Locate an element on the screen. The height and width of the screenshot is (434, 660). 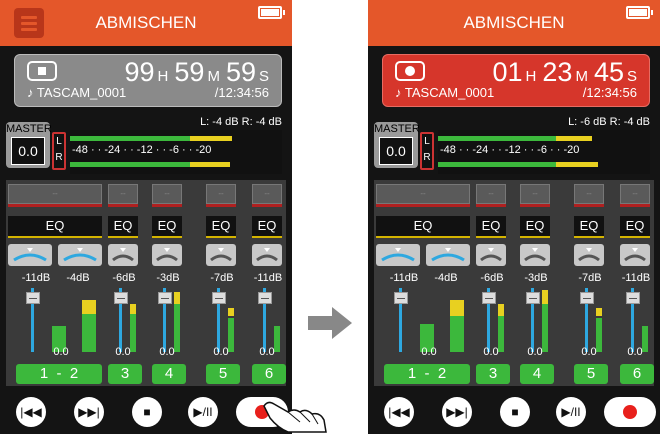
fader-value-1: 0.0 is located at coordinates (61, 352).